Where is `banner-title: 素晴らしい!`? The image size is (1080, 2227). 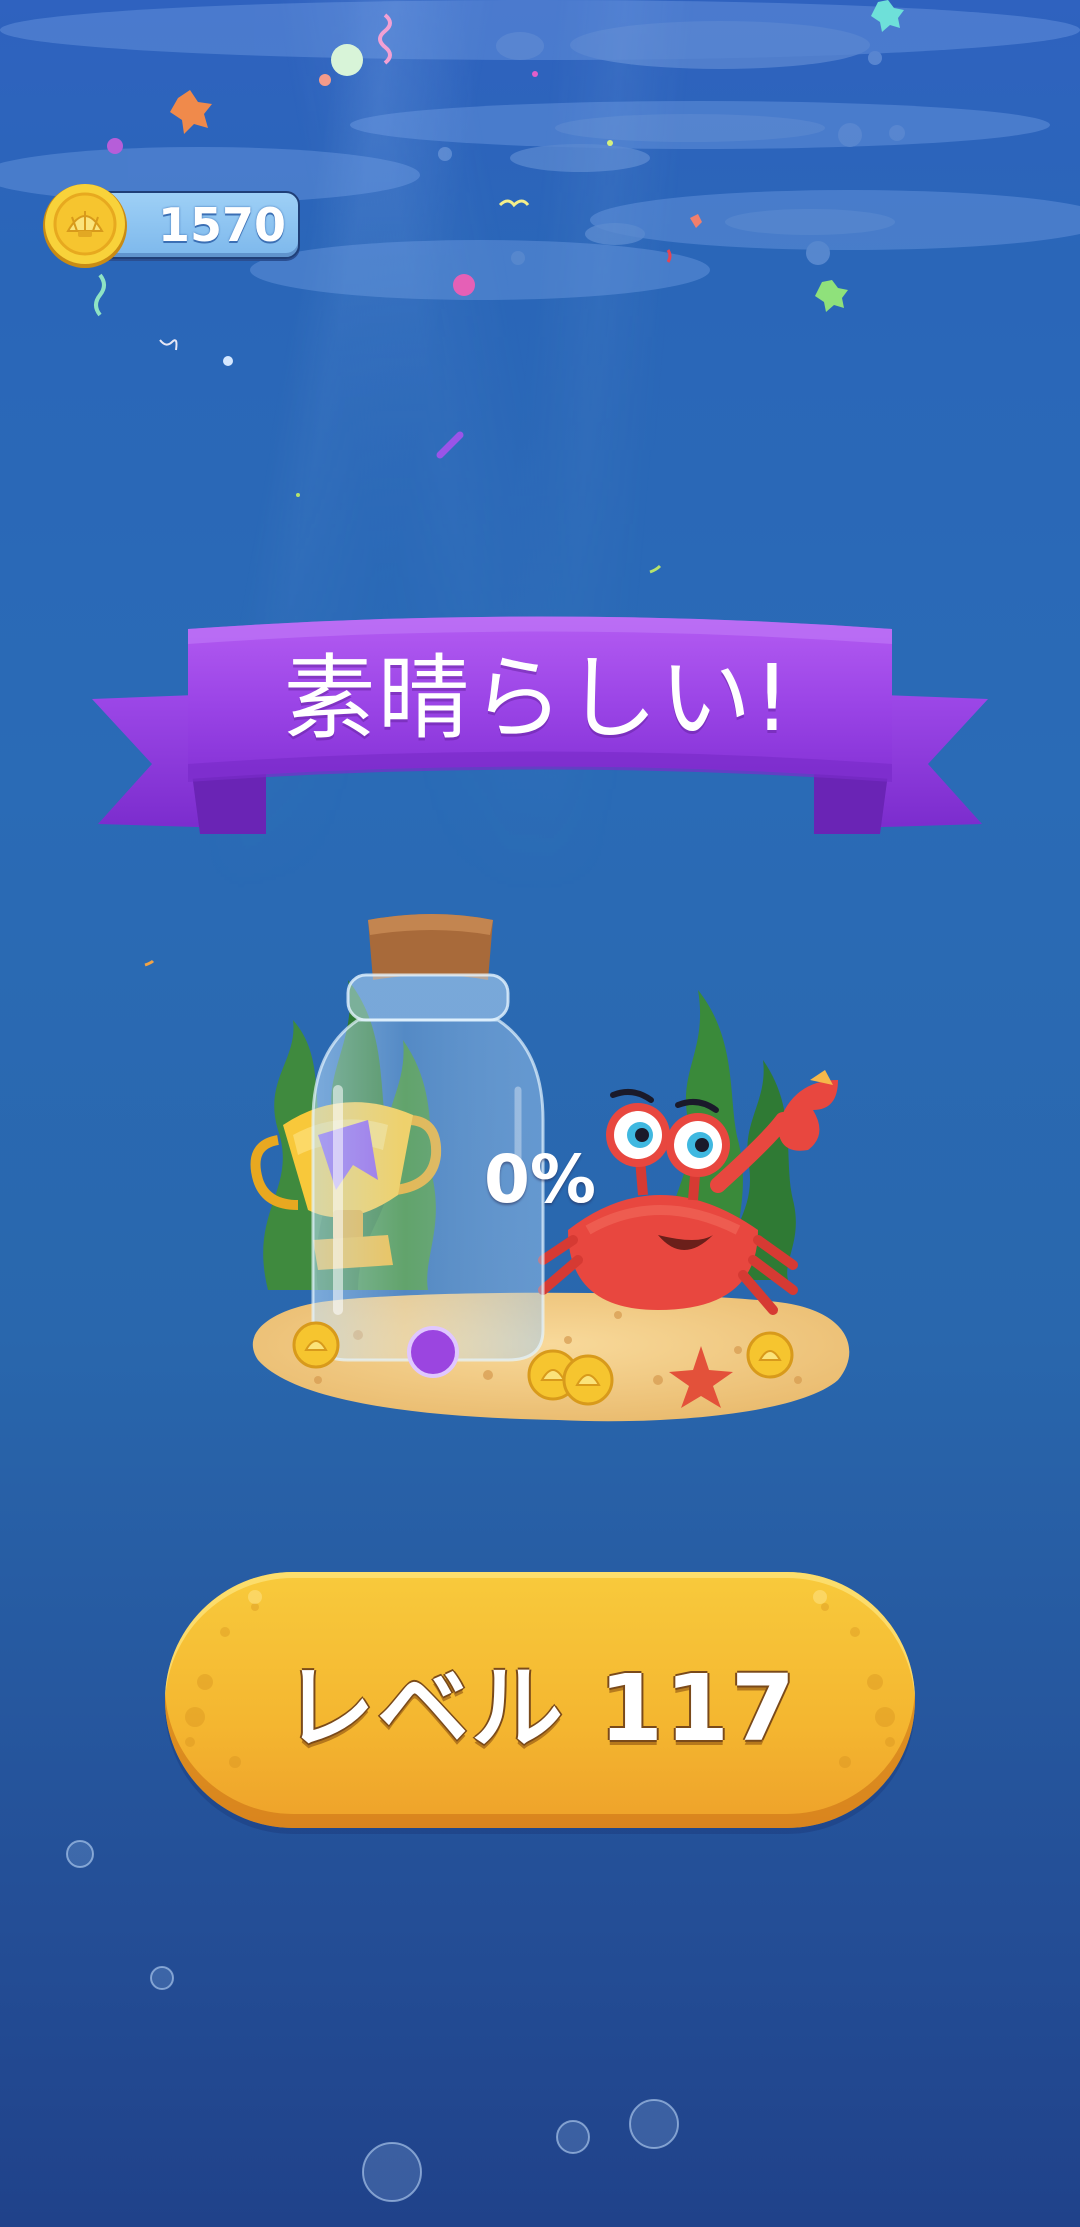 banner-title: 素晴らしい! is located at coordinates (538, 698).